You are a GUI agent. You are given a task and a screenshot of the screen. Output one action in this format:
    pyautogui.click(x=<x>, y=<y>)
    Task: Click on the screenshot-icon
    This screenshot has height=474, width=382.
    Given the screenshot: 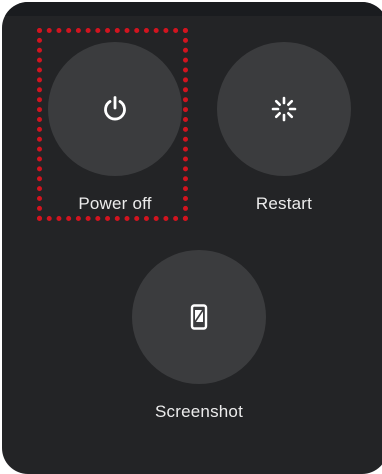 What is the action you would take?
    pyautogui.click(x=199, y=317)
    